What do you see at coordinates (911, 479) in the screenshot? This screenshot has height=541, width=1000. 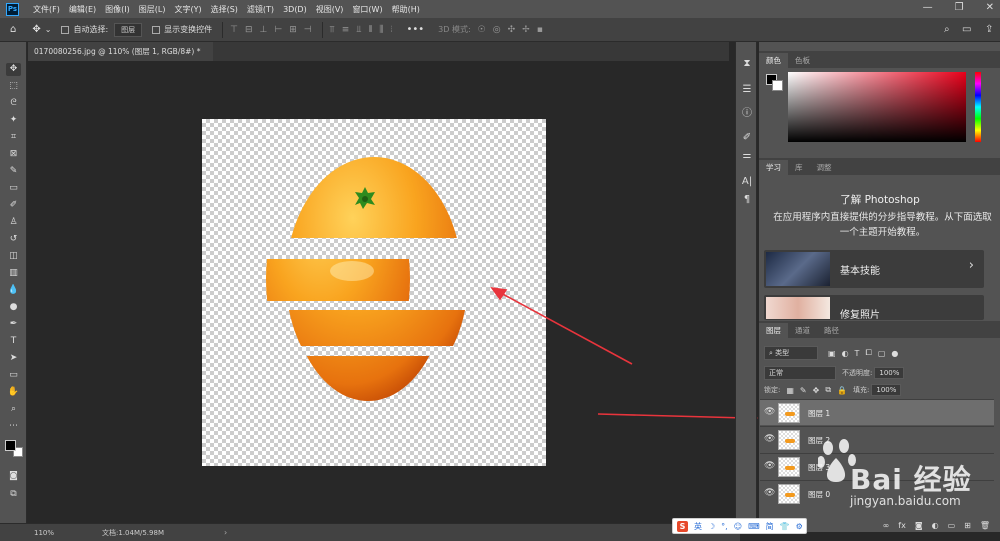 I see `watermark-text: Bai 经验` at bounding box center [911, 479].